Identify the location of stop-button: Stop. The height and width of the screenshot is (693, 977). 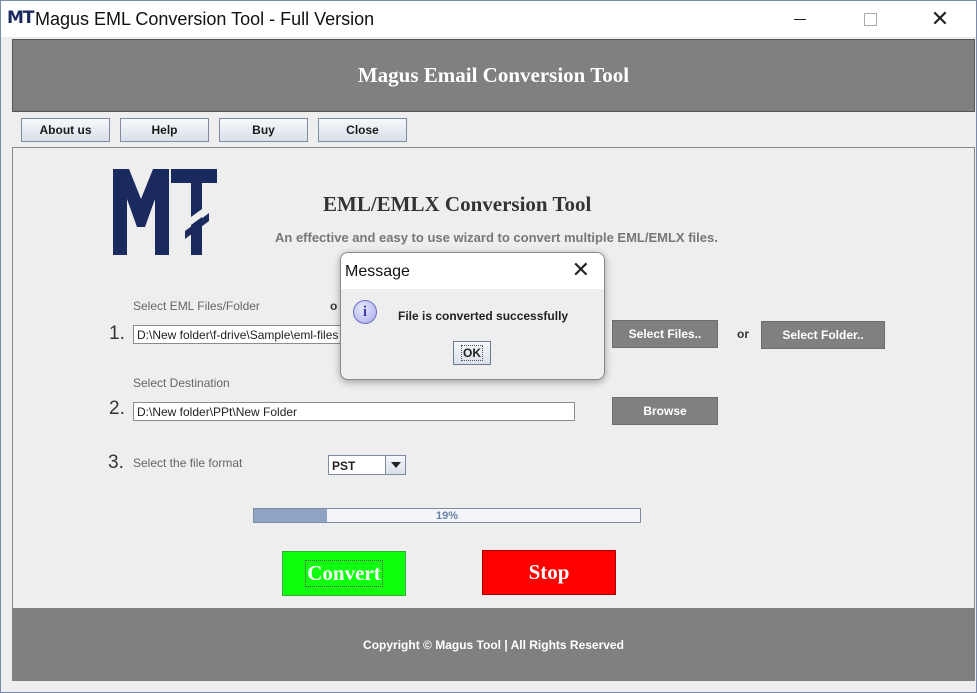
(549, 572).